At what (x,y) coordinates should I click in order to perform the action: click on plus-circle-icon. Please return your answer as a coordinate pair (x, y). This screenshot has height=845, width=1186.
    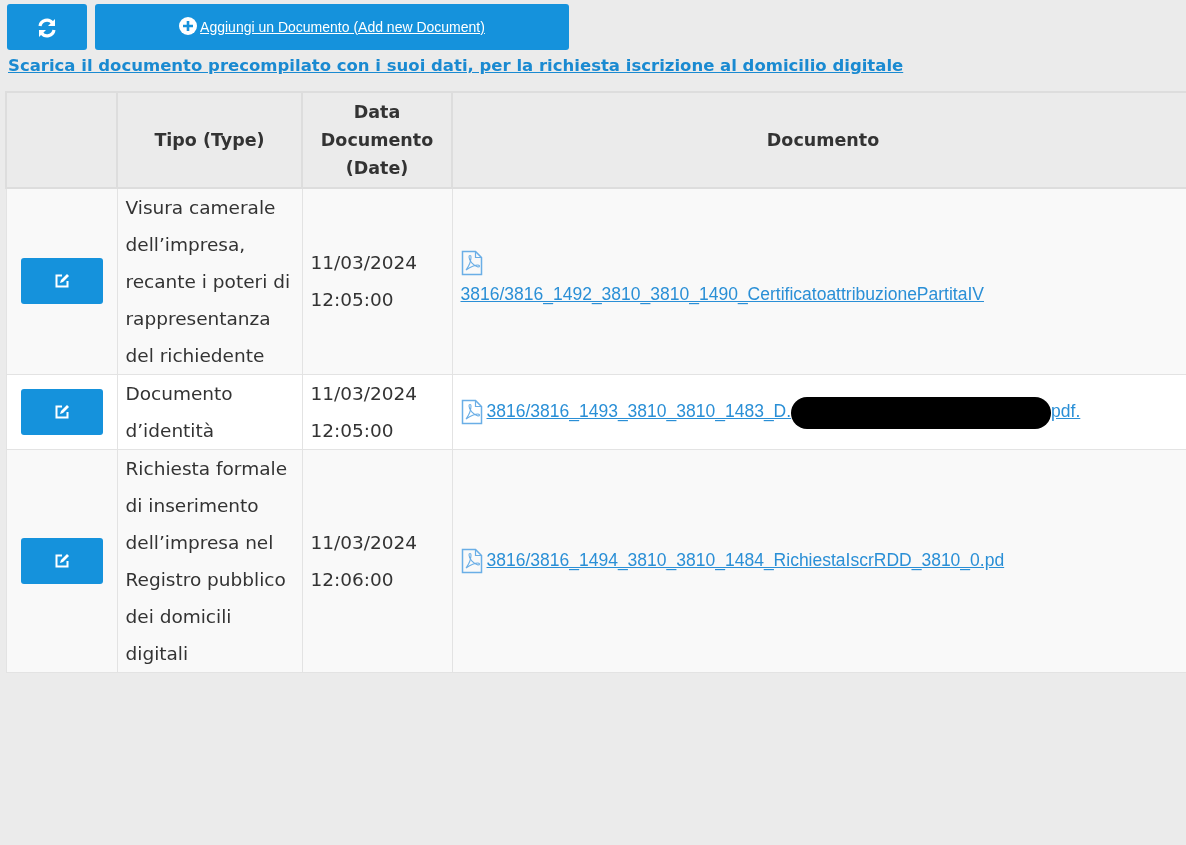
    Looking at the image, I should click on (188, 25).